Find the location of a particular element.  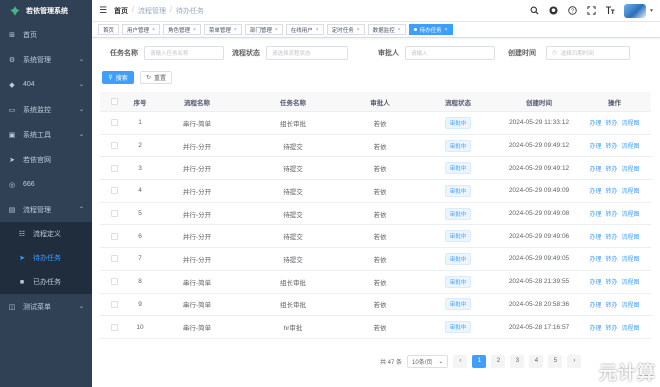

search-button: ⚲ 搜索 is located at coordinates (118, 77).